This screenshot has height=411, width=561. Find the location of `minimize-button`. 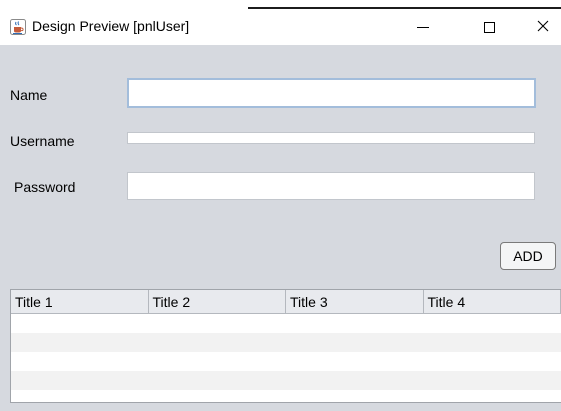

minimize-button is located at coordinates (423, 27).